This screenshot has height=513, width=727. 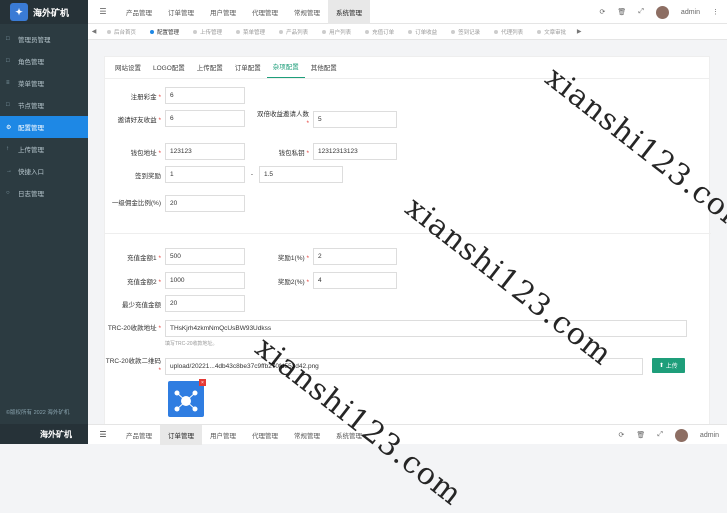 I want to click on sidebar-item-logs: ○日志管理, so click(x=44, y=193).